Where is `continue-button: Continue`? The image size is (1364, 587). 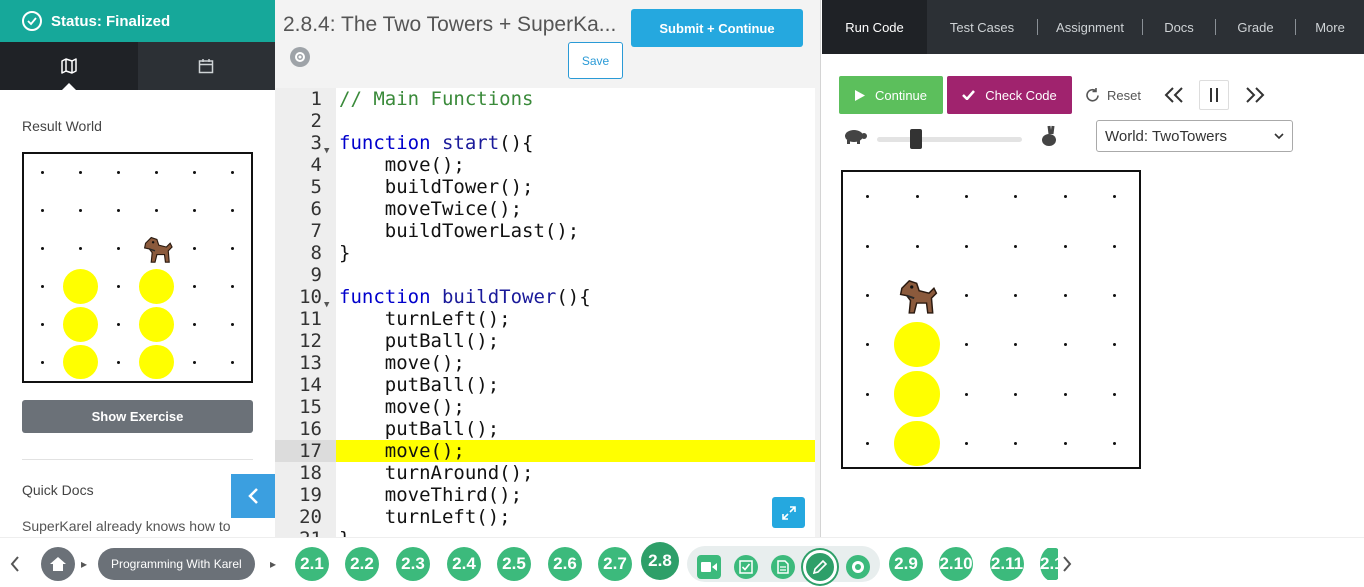 continue-button: Continue is located at coordinates (891, 95).